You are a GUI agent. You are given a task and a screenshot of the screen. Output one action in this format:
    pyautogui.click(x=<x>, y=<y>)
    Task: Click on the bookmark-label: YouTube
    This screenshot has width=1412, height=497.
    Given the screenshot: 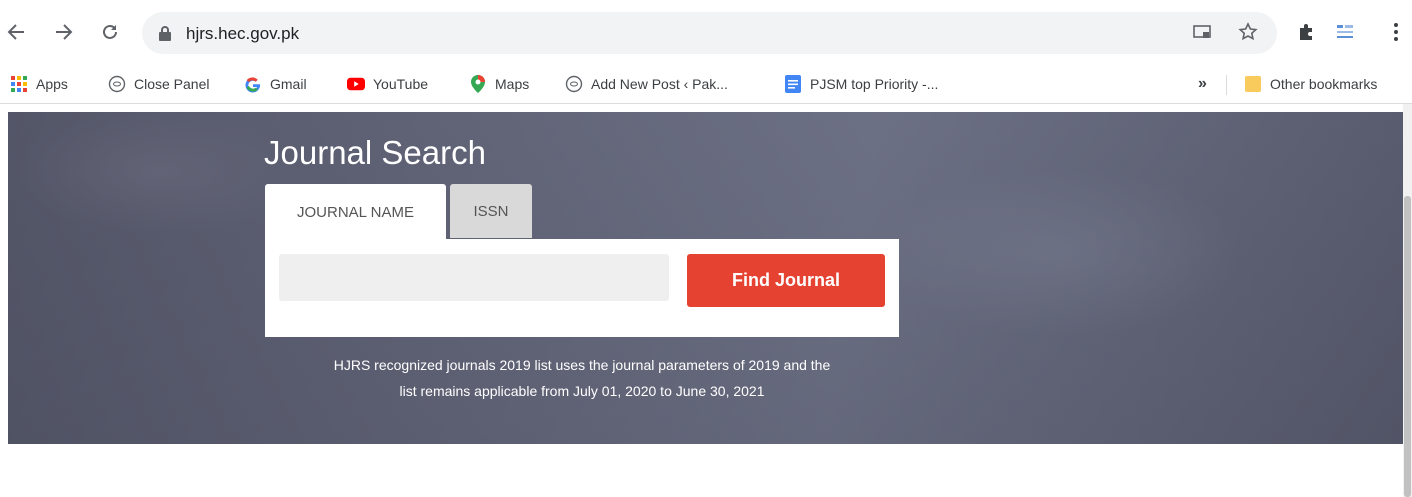 What is the action you would take?
    pyautogui.click(x=401, y=84)
    